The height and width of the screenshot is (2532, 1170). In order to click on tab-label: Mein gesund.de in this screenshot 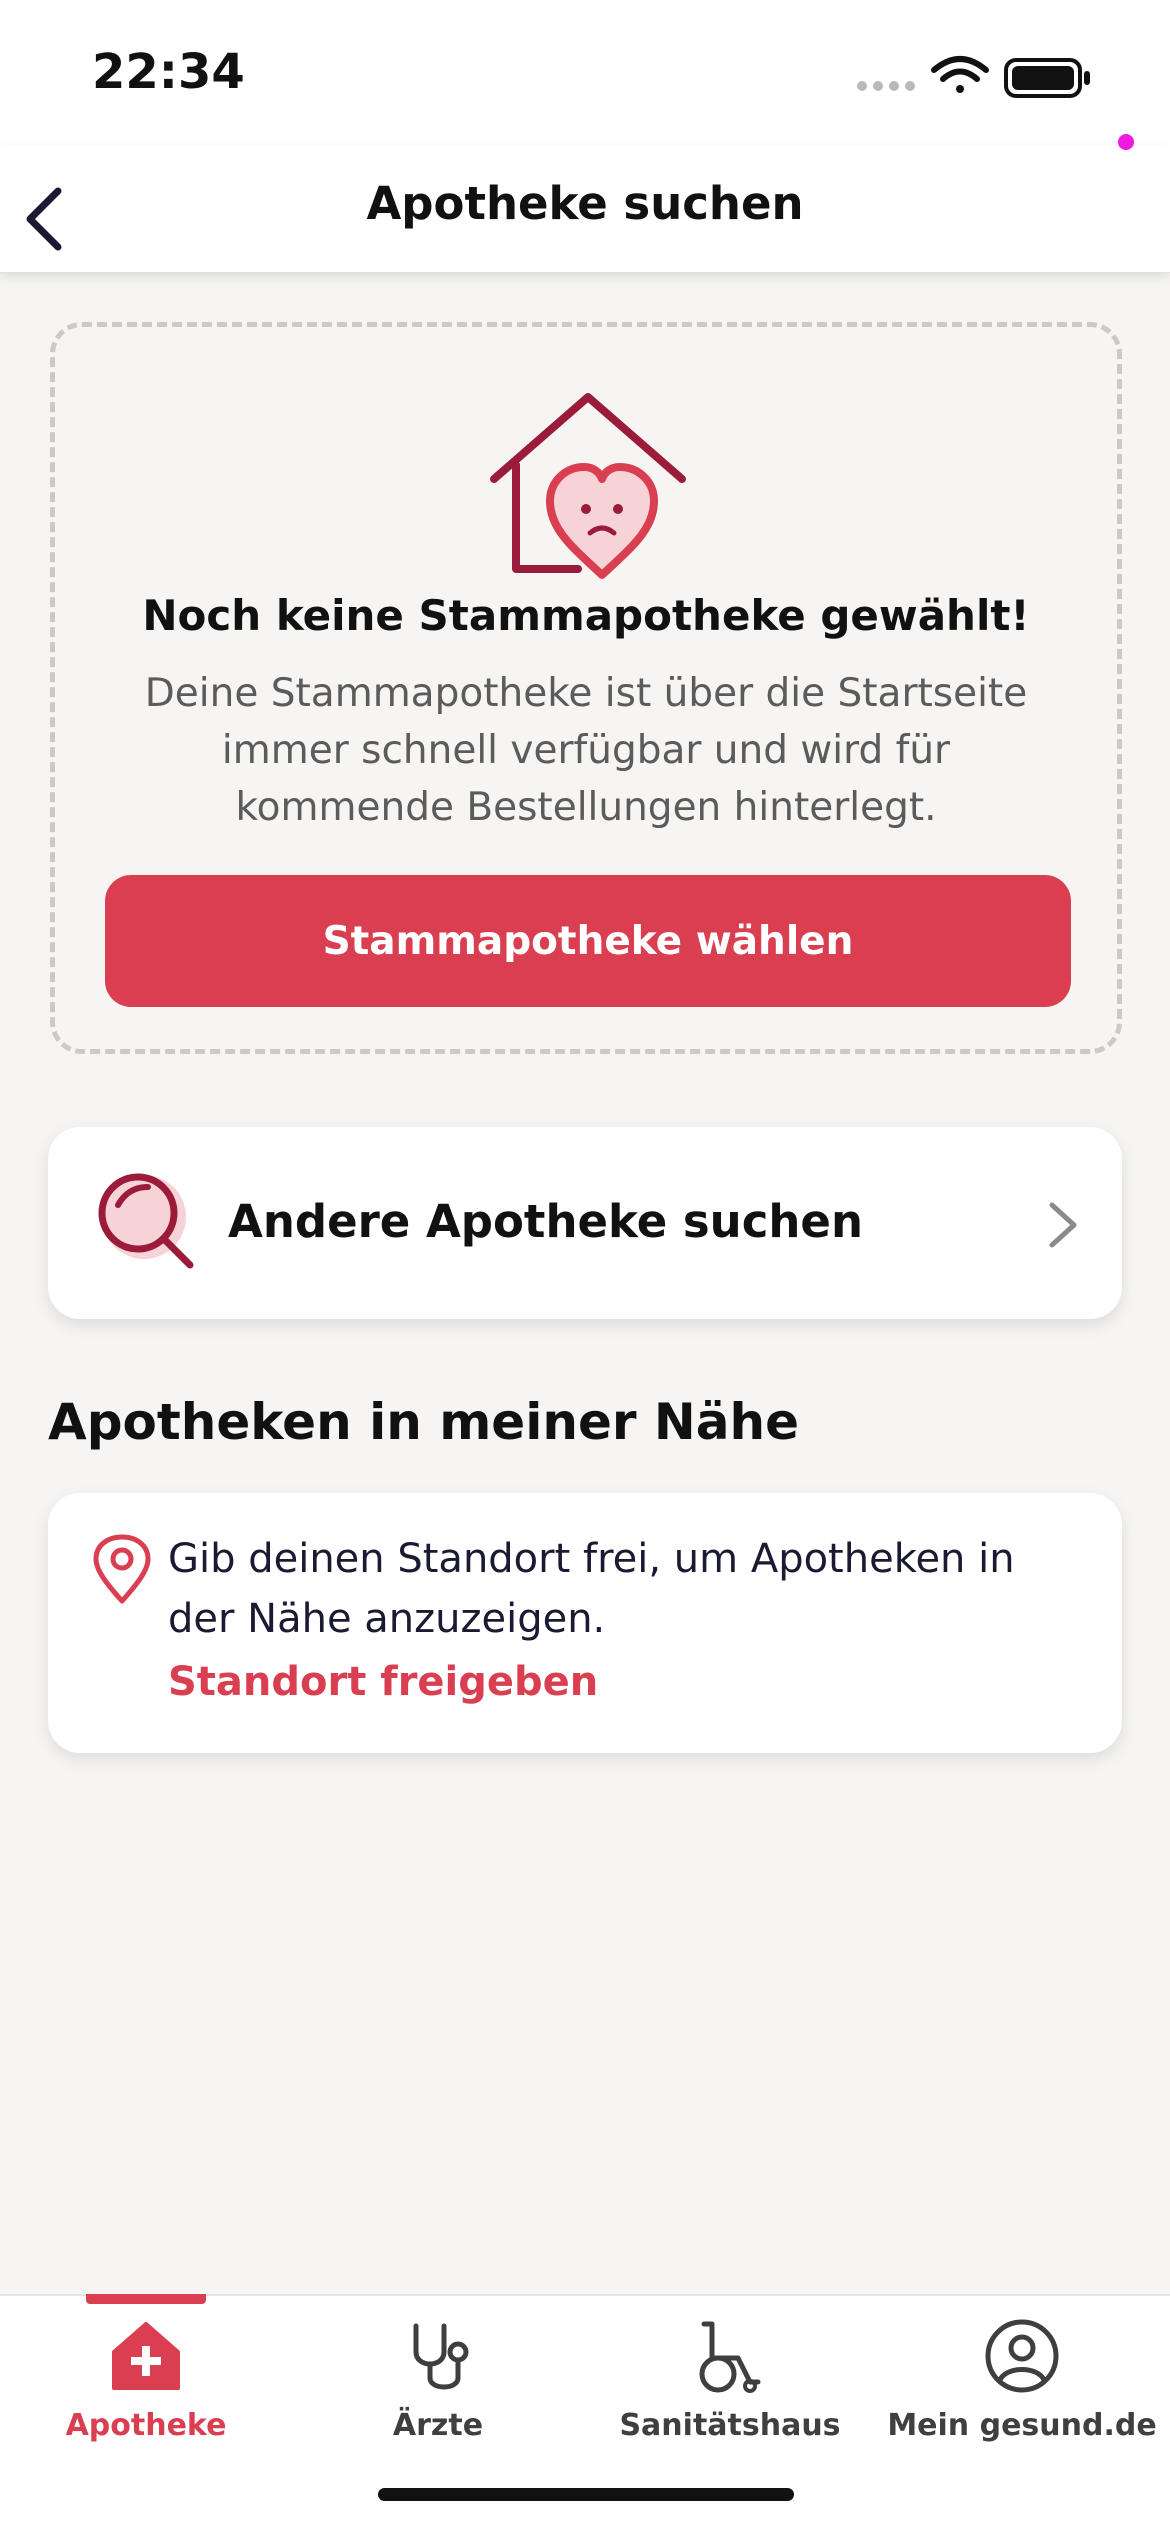, I will do `click(1022, 2425)`.